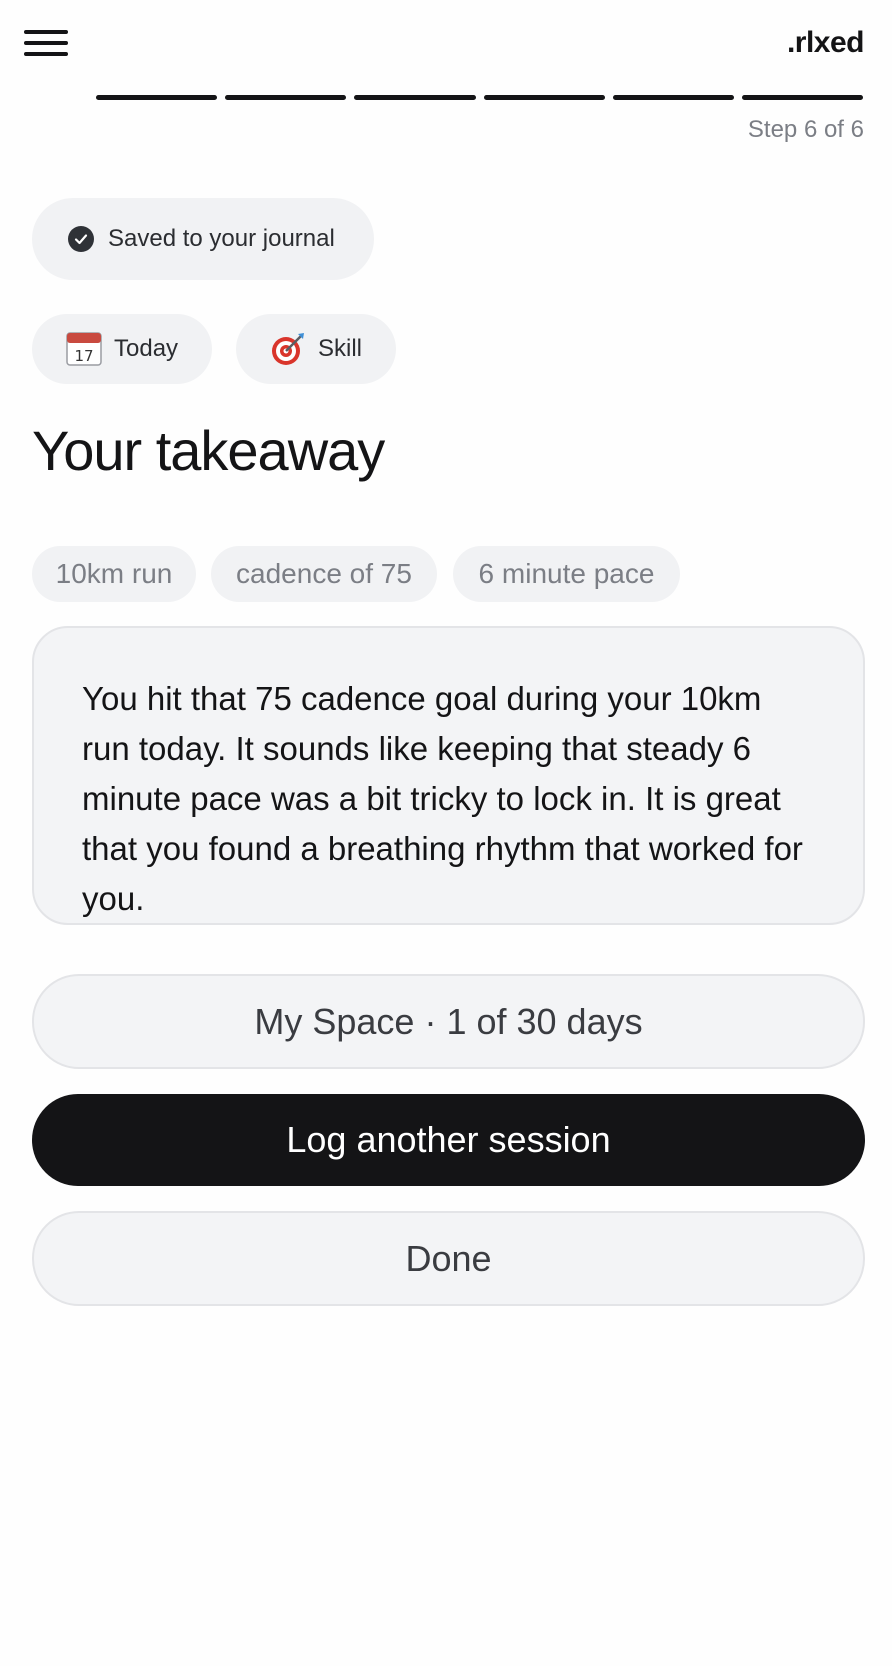 This screenshot has height=1666, width=892. I want to click on log-another-session-button: Log another session, so click(448, 1140).